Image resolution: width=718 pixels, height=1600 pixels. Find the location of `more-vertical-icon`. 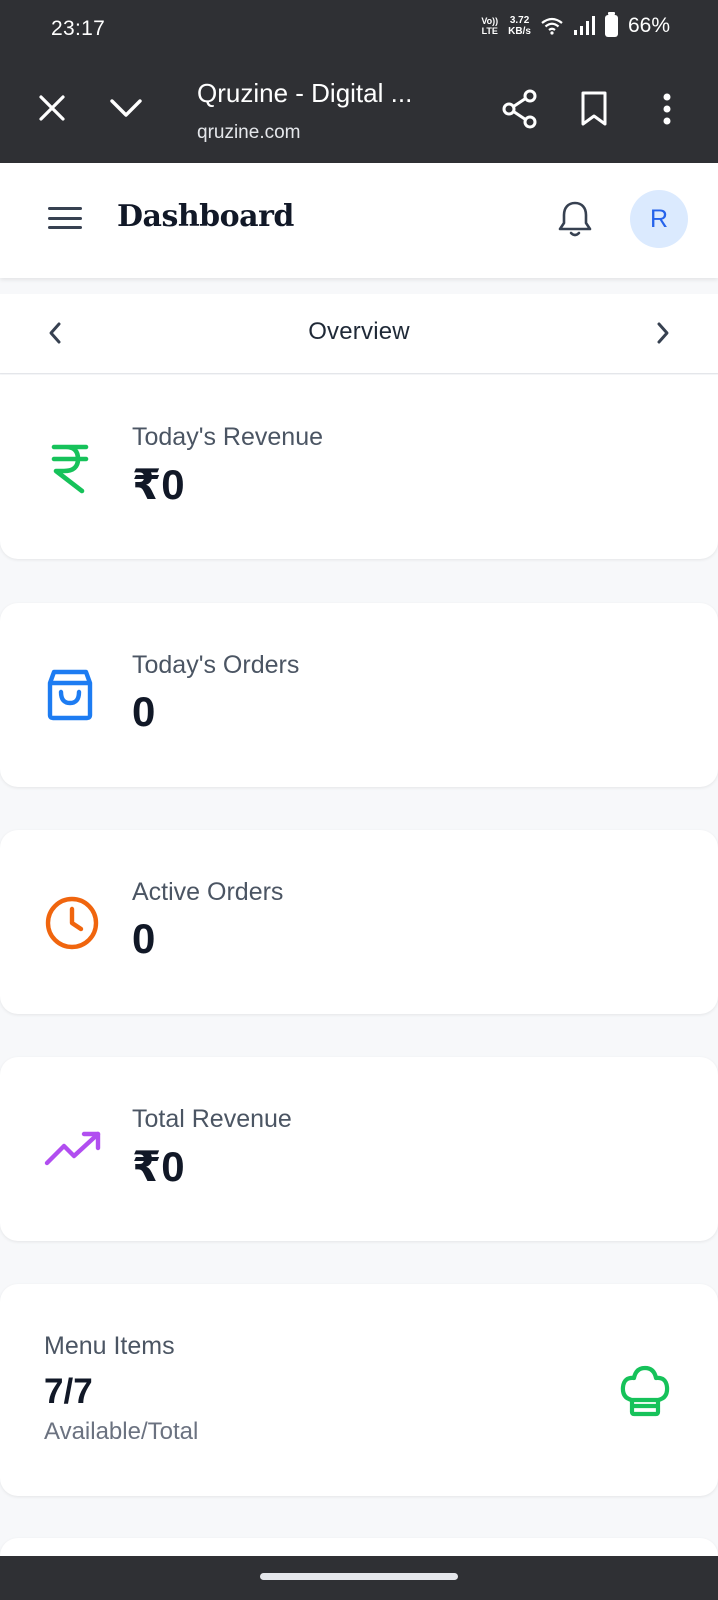

more-vertical-icon is located at coordinates (667, 109).